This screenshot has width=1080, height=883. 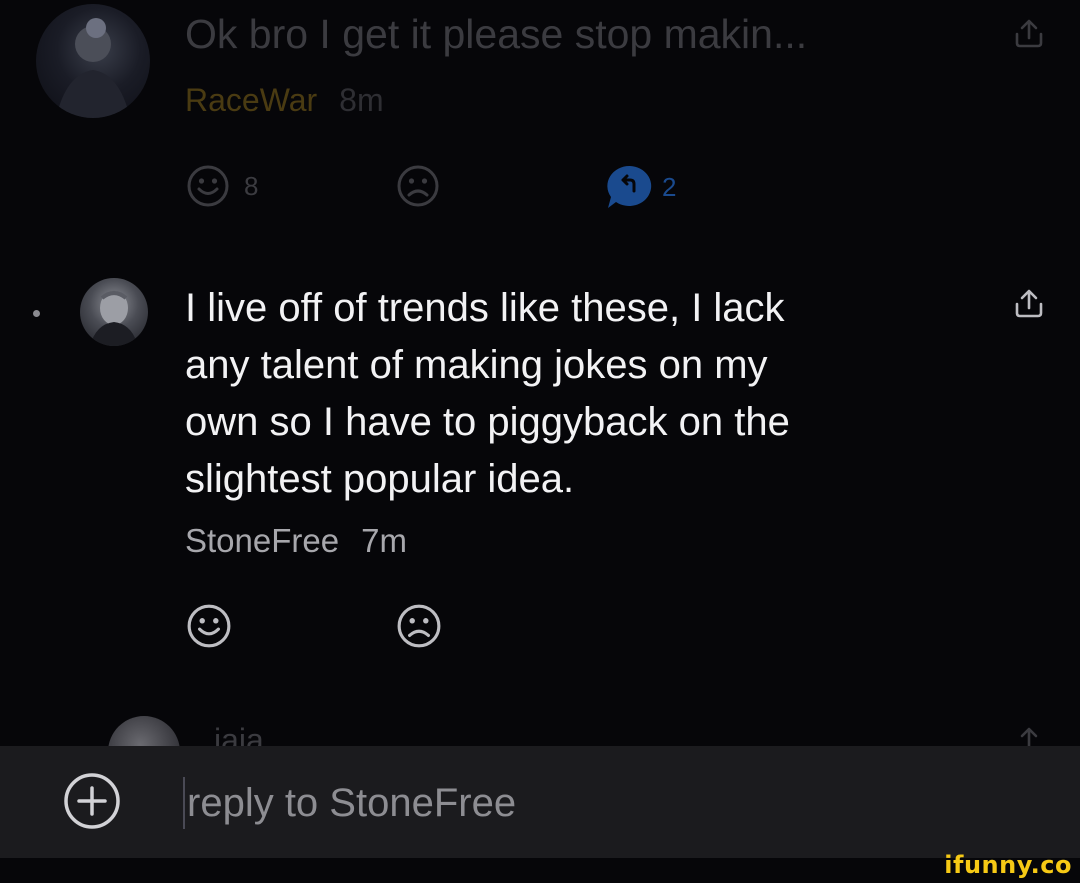 I want to click on reply-input, so click(x=567, y=803).